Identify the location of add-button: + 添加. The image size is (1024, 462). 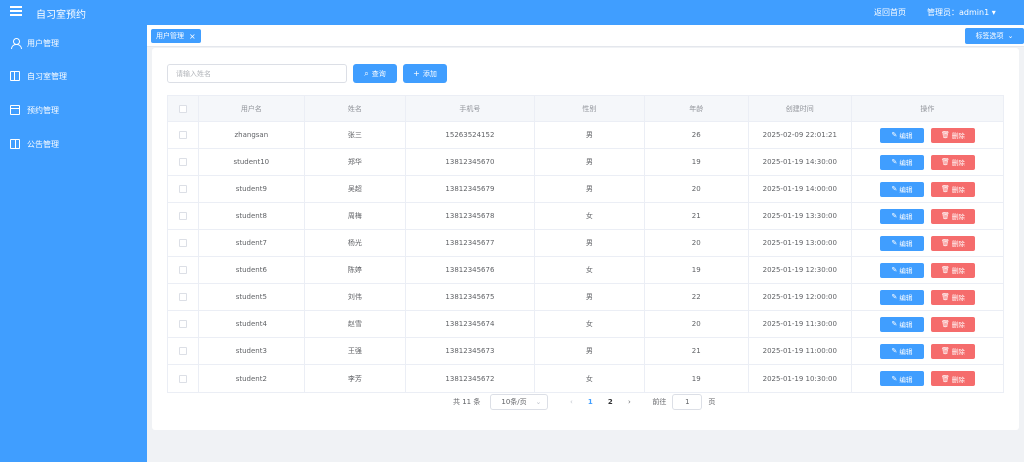
(425, 73).